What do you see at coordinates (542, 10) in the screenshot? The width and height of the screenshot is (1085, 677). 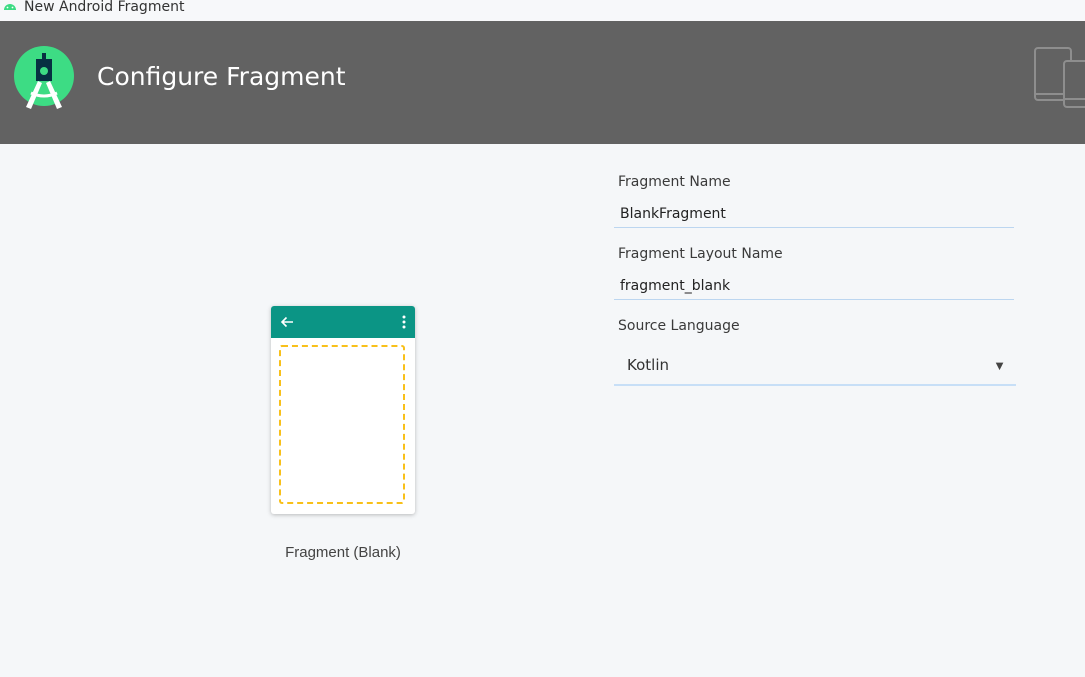 I see `window-titlebar: New Android Fragment` at bounding box center [542, 10].